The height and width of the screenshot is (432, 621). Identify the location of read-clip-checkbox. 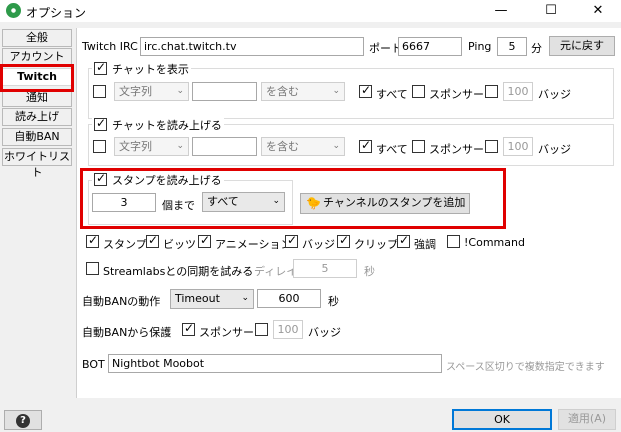
(343, 240).